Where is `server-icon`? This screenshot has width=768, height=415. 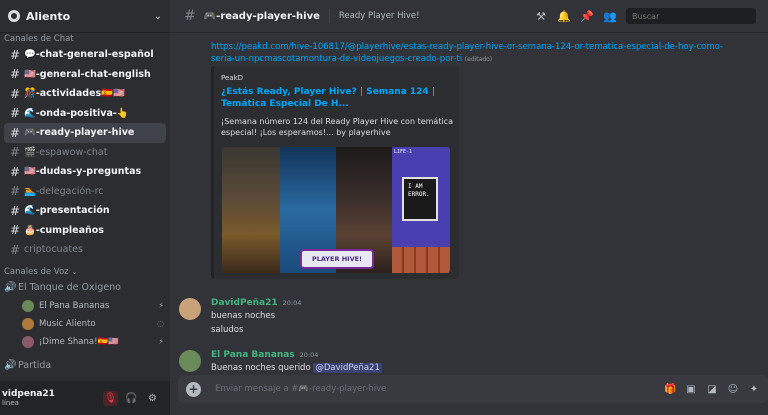
server-icon is located at coordinates (14, 16).